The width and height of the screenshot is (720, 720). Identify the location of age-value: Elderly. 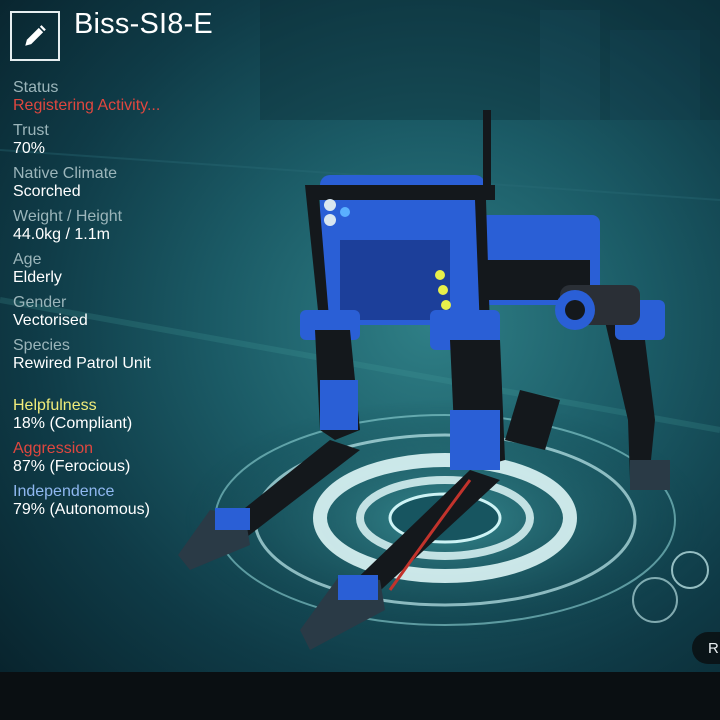
(37, 277).